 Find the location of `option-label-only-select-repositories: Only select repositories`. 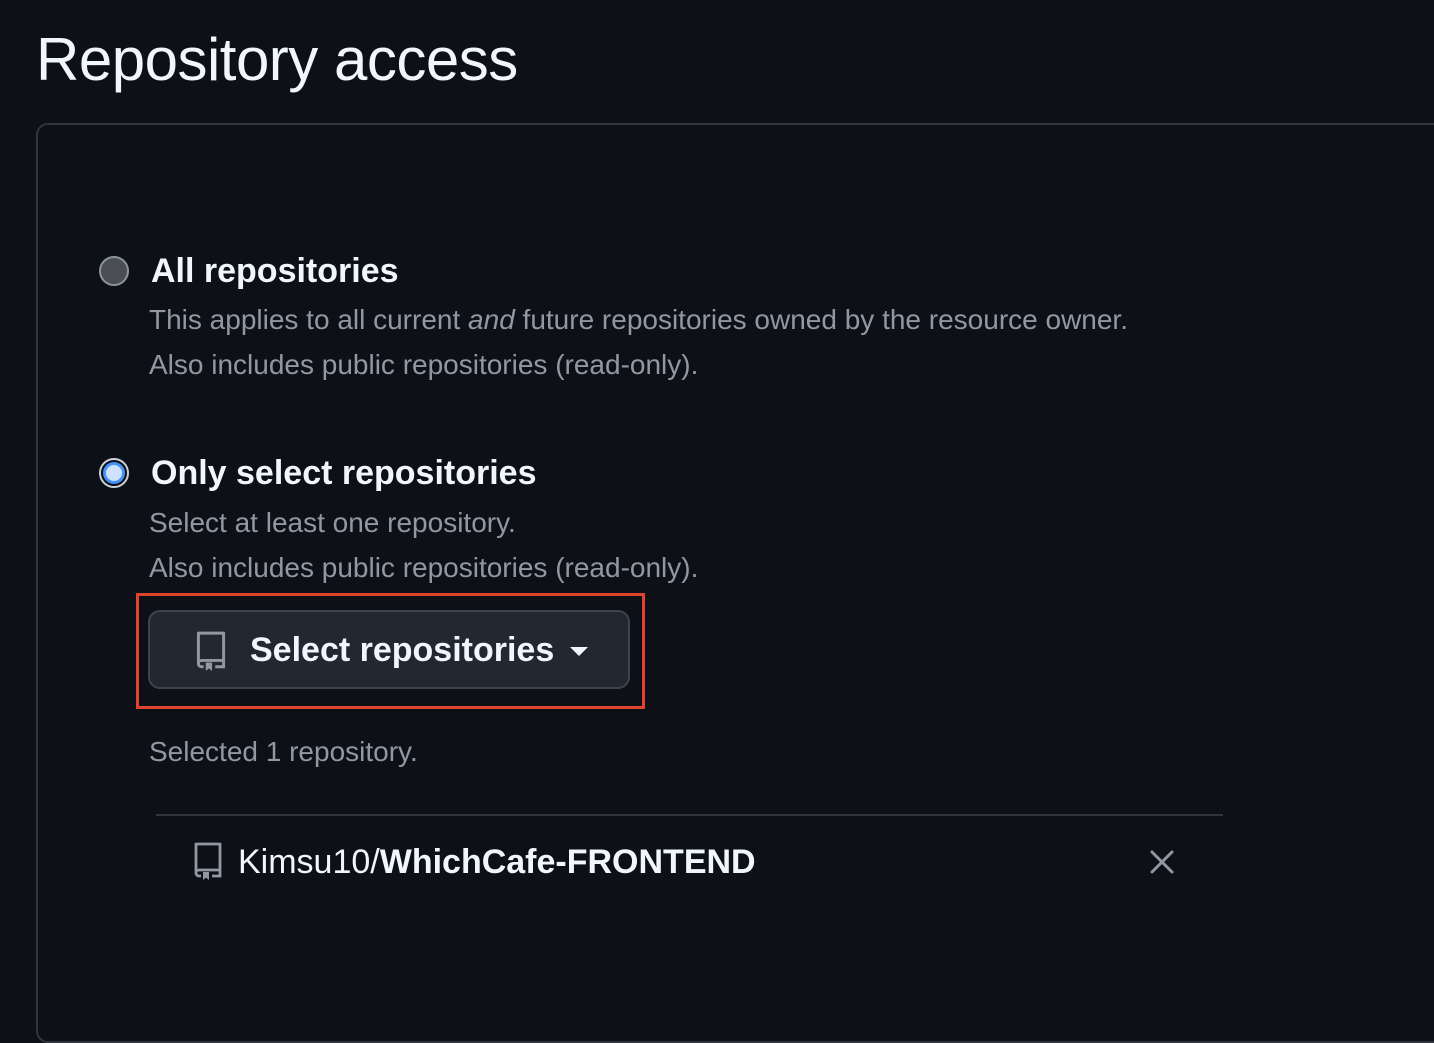

option-label-only-select-repositories: Only select repositories is located at coordinates (344, 473).